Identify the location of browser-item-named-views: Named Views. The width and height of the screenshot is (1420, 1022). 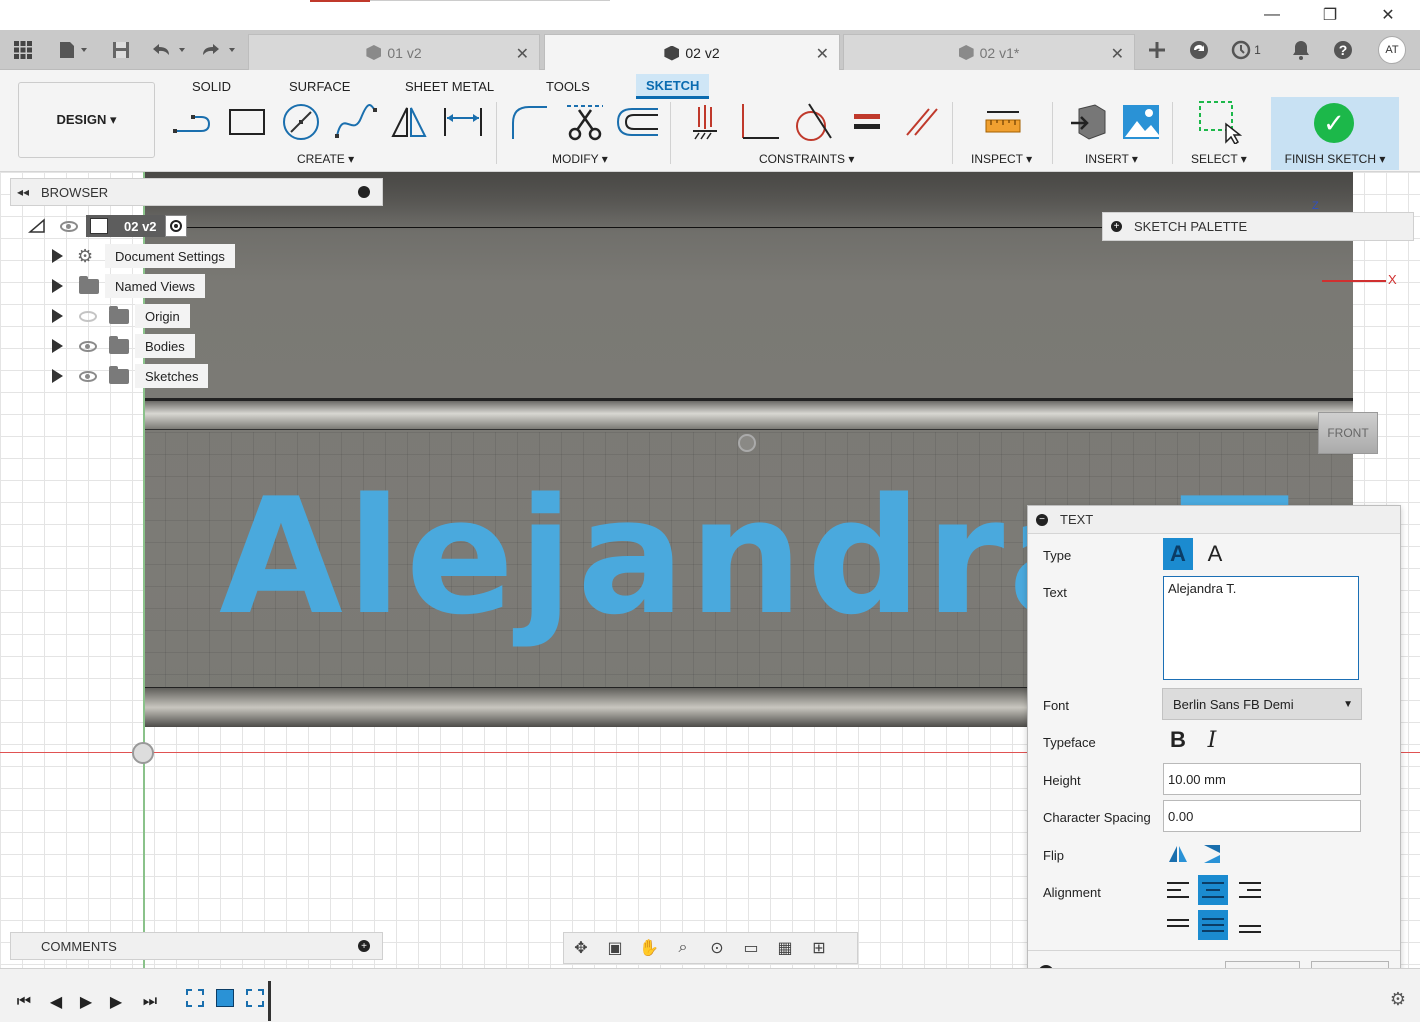
(128, 286).